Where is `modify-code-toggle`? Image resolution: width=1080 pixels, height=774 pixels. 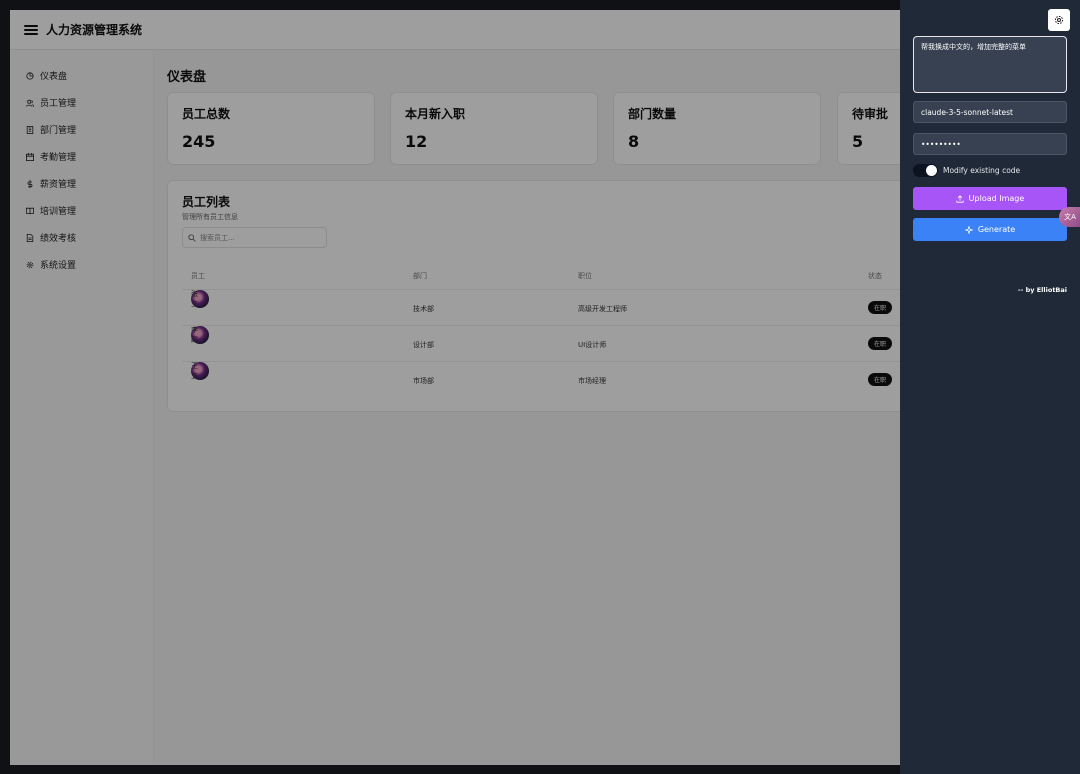
modify-code-toggle is located at coordinates (925, 170).